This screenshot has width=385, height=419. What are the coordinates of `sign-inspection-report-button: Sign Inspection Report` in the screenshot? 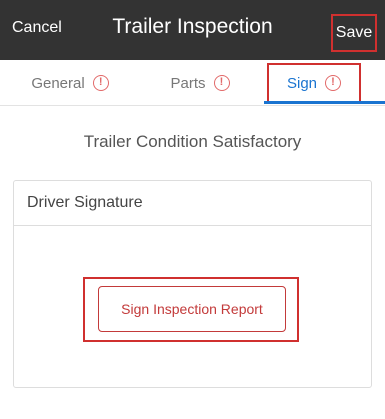 It's located at (192, 309).